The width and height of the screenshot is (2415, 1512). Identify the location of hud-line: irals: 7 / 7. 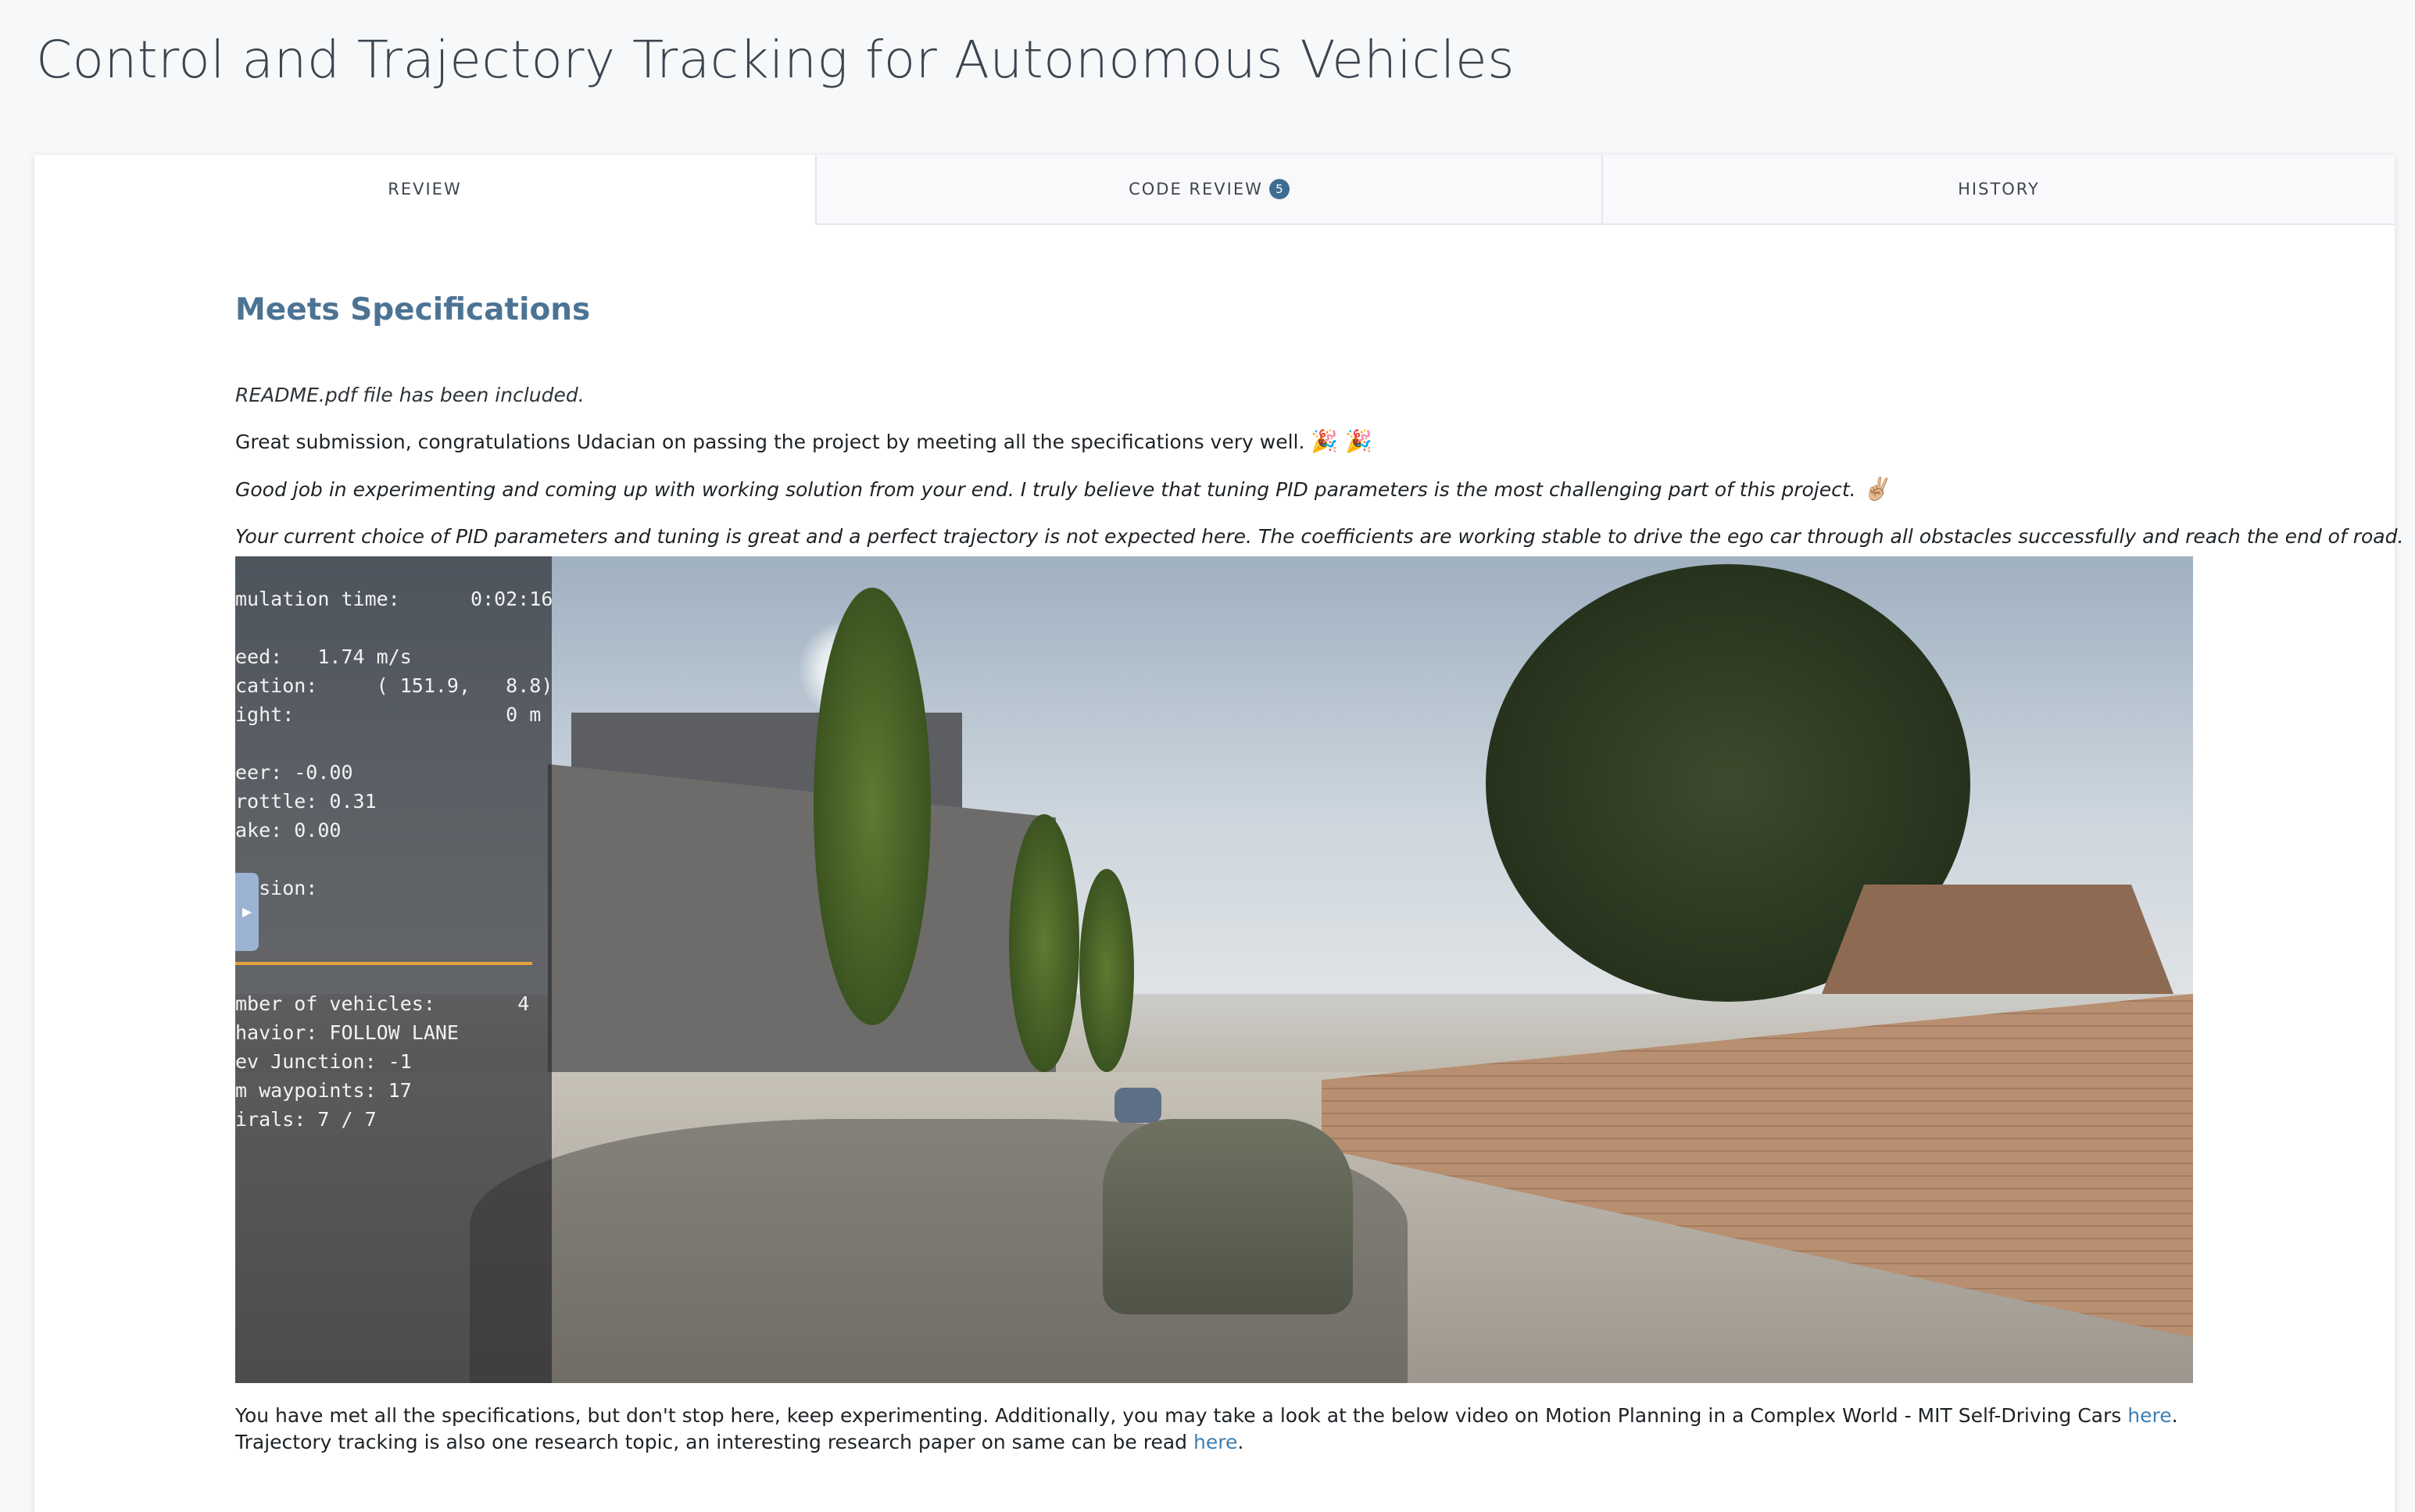
(306, 1119).